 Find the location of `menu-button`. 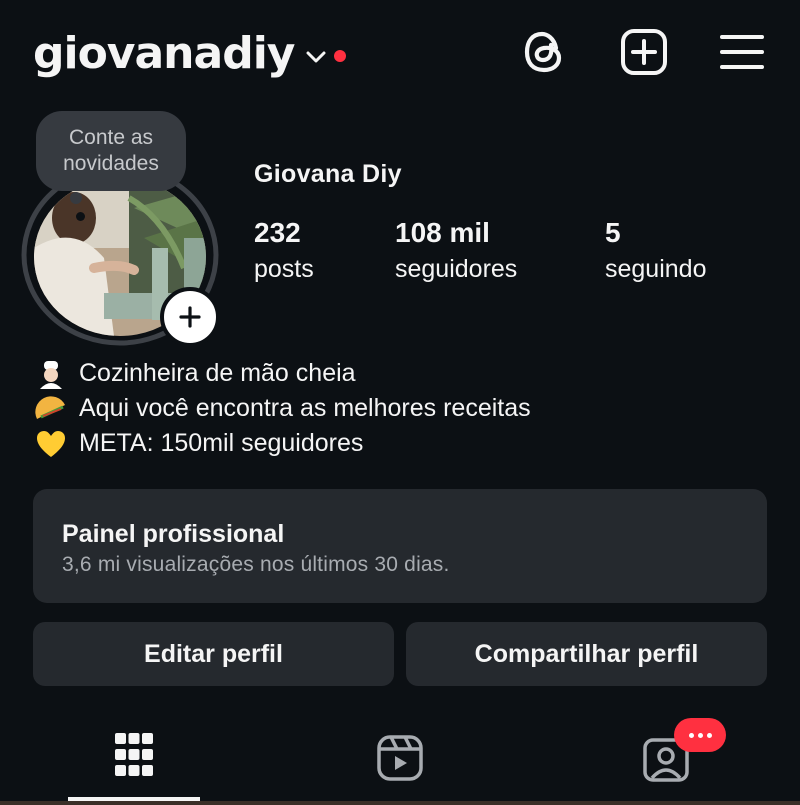

menu-button is located at coordinates (742, 52).